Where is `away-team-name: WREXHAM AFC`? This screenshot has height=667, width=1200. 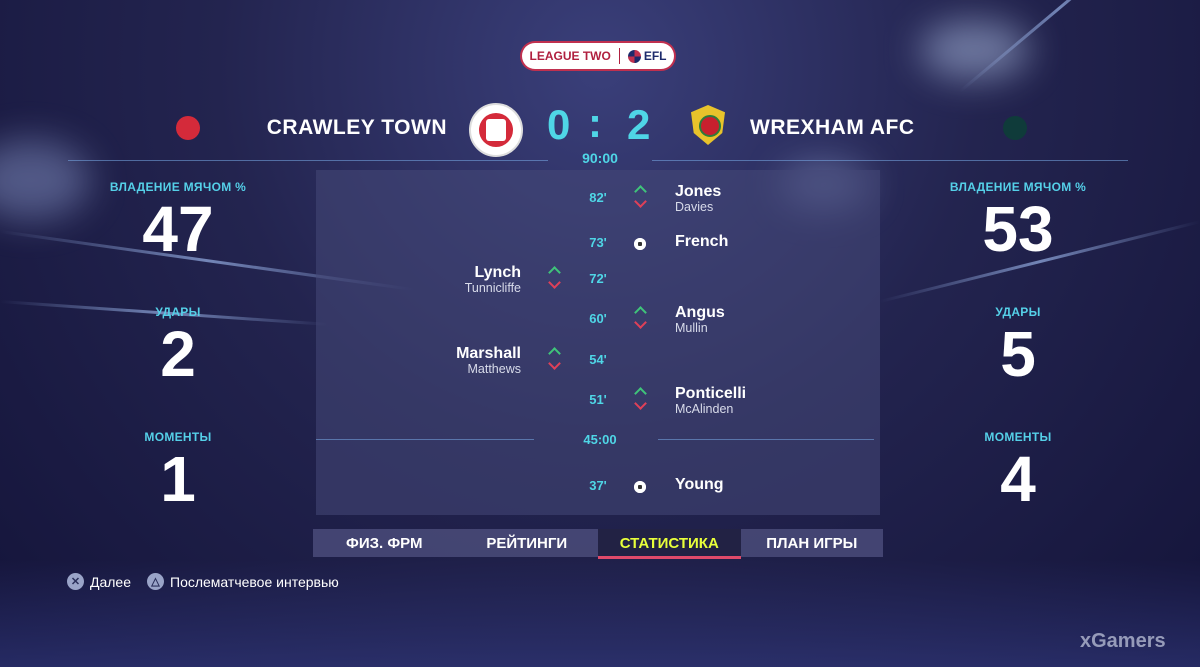 away-team-name: WREXHAM AFC is located at coordinates (832, 127).